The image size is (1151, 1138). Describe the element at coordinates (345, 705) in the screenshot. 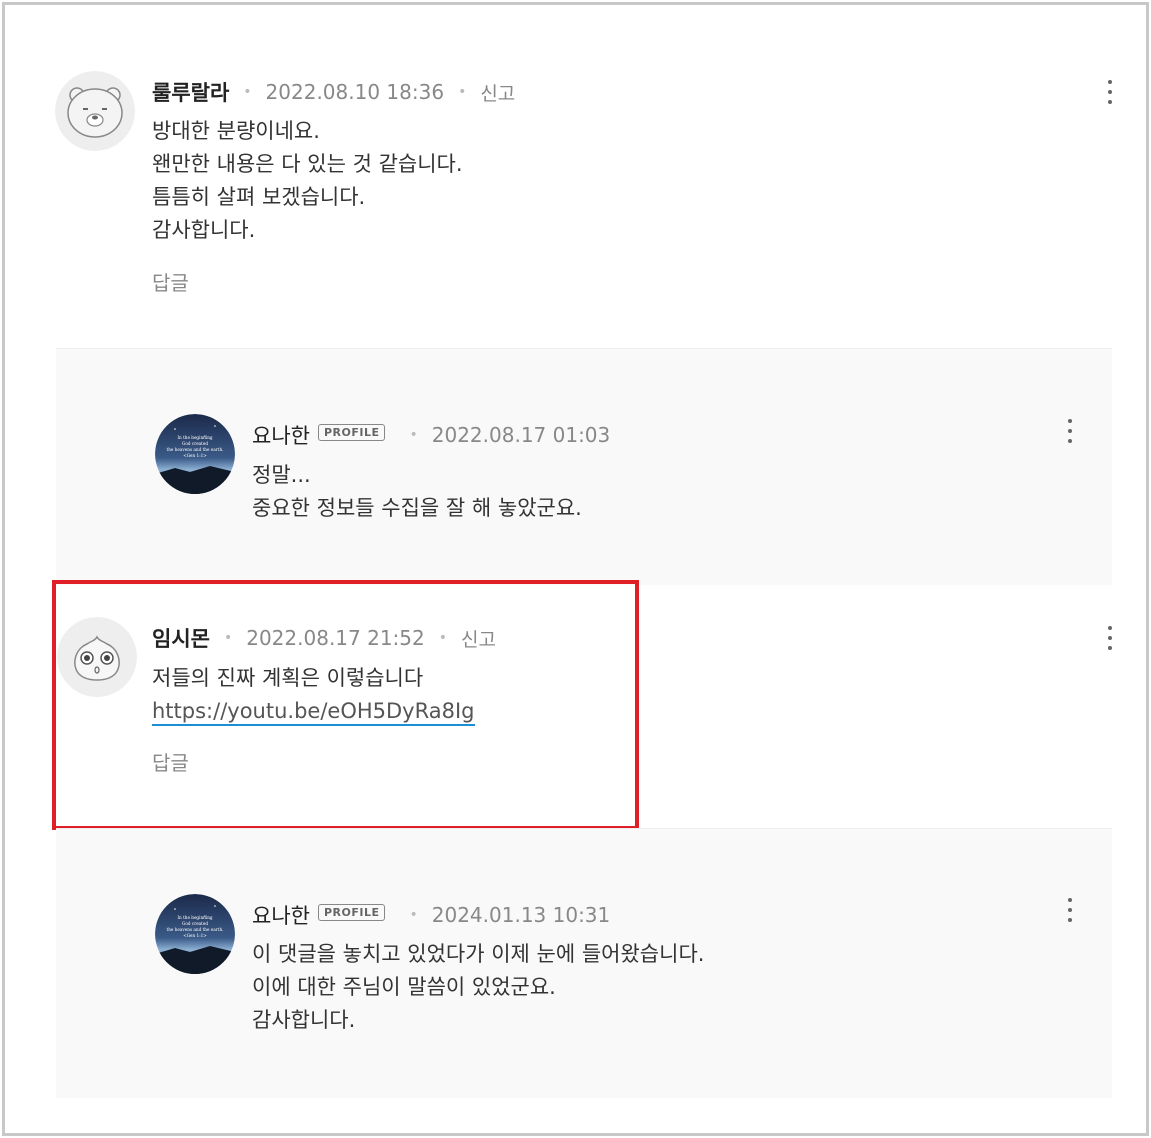

I see `highlight-box` at that location.